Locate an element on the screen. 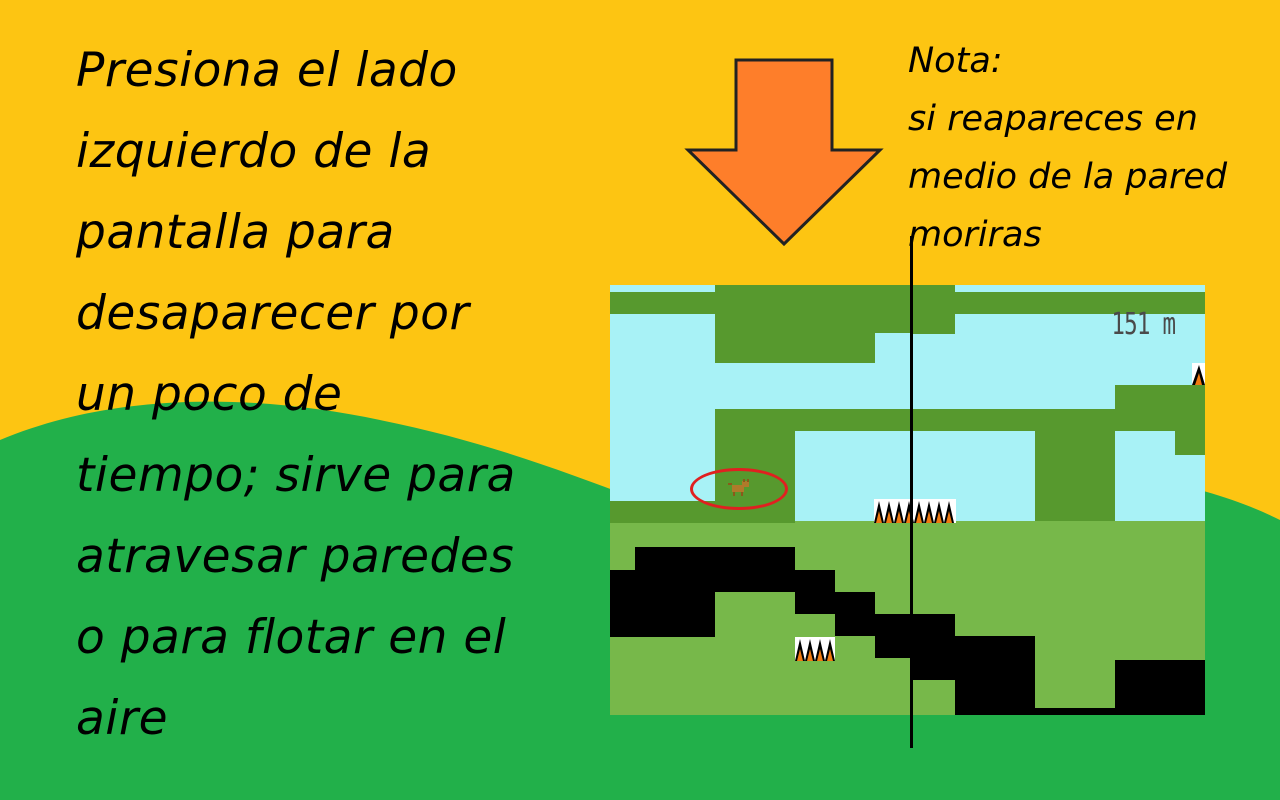 The image size is (1280, 800). instructions-line: o para flotar en el is located at coordinates (291, 637).